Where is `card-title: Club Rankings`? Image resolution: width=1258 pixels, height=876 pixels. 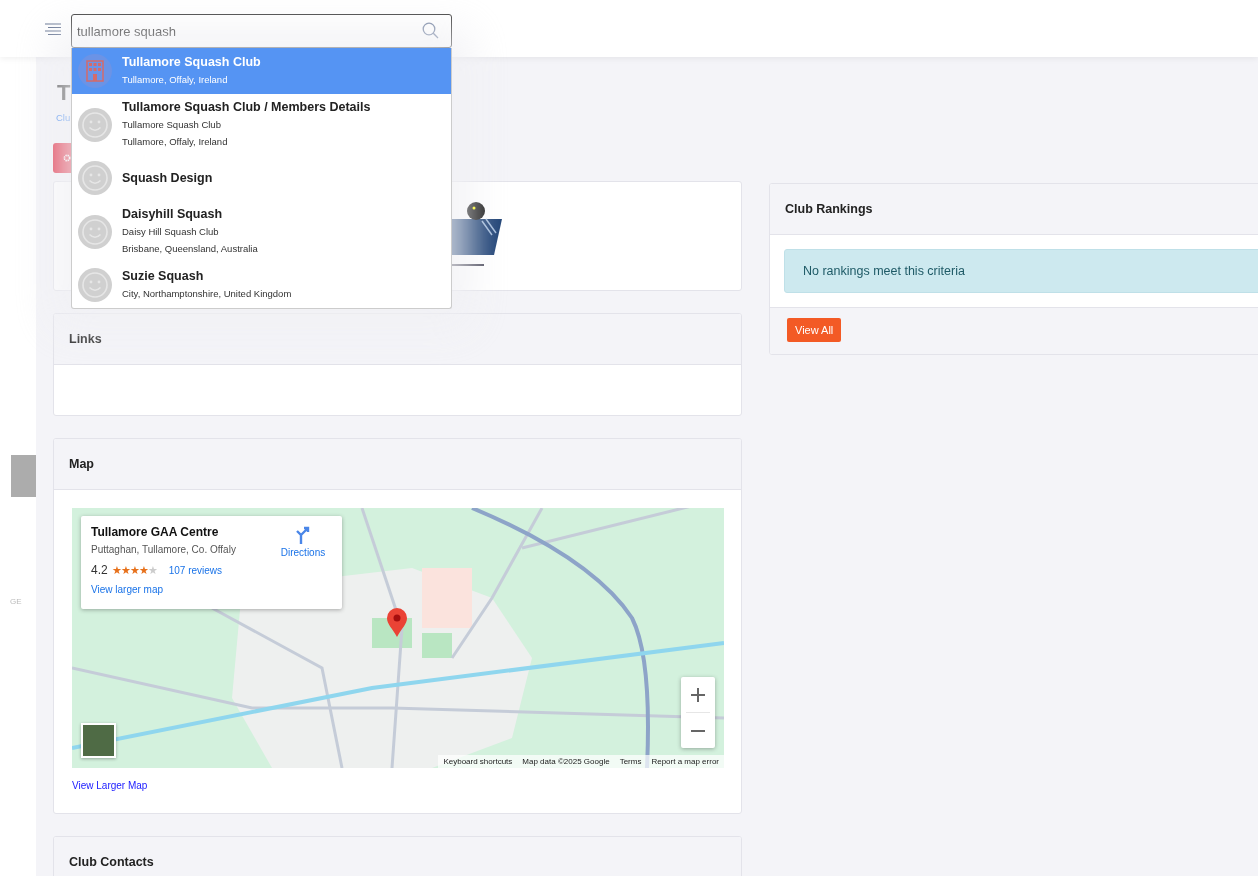 card-title: Club Rankings is located at coordinates (829, 209).